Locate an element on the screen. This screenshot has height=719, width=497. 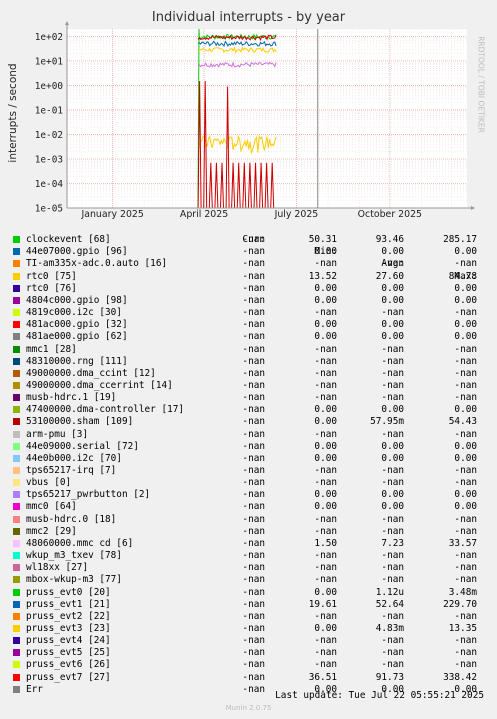
legend-name: wl18xx [27] is located at coordinates (57, 568).